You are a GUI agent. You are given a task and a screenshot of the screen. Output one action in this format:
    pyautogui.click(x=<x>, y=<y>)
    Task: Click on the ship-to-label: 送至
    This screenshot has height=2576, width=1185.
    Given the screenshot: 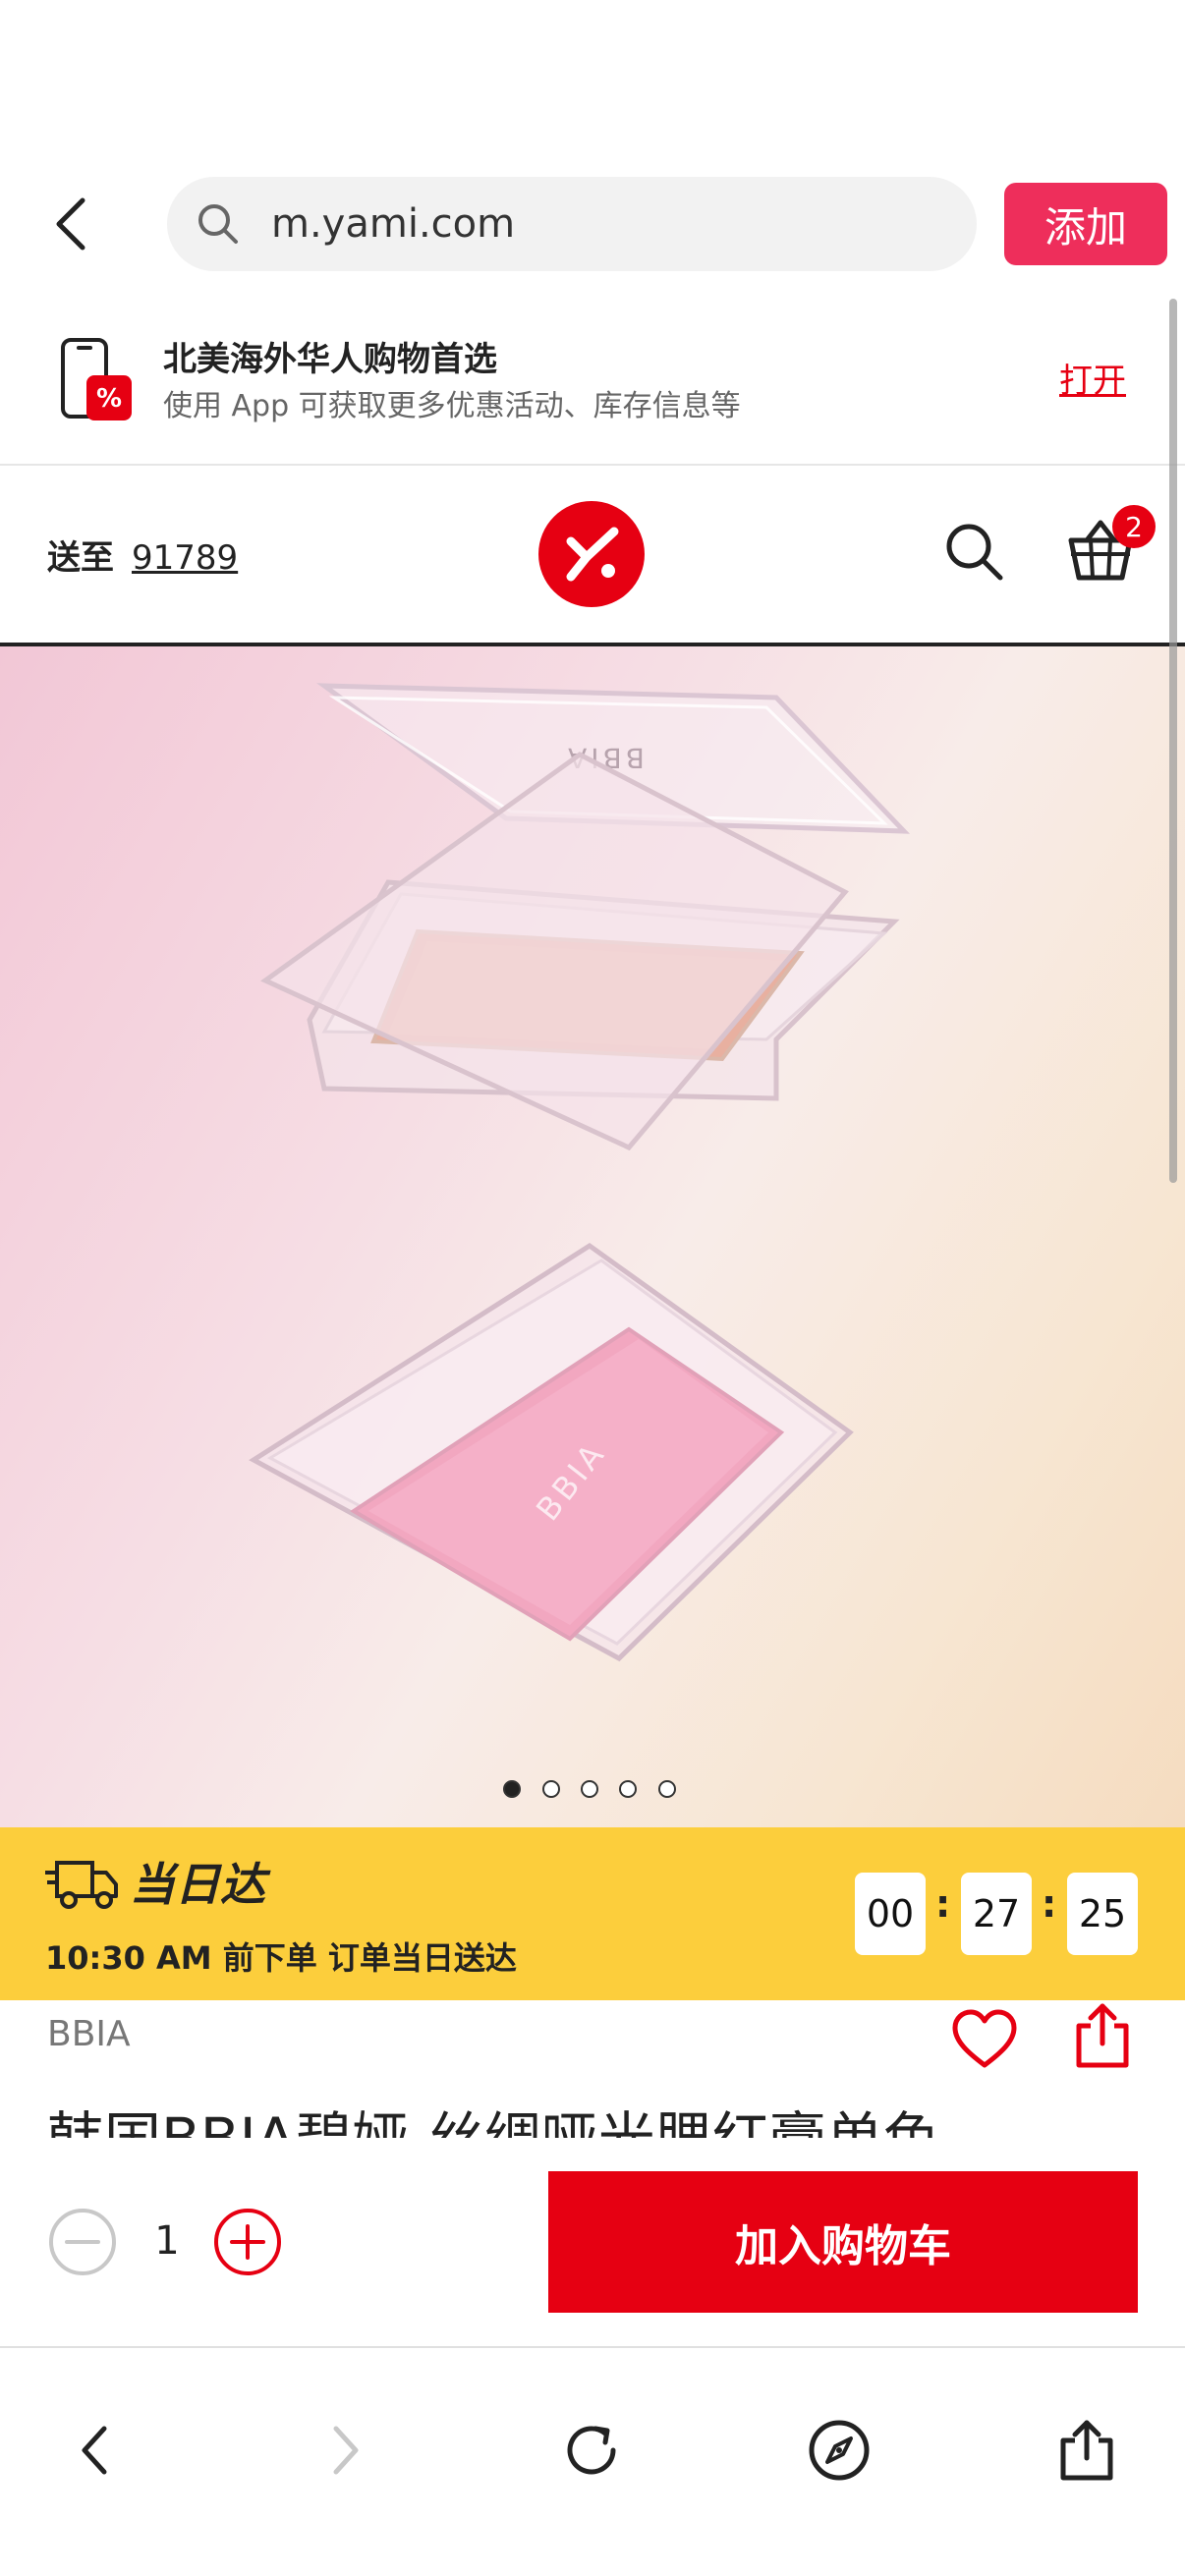 What is the action you would take?
    pyautogui.click(x=81, y=558)
    